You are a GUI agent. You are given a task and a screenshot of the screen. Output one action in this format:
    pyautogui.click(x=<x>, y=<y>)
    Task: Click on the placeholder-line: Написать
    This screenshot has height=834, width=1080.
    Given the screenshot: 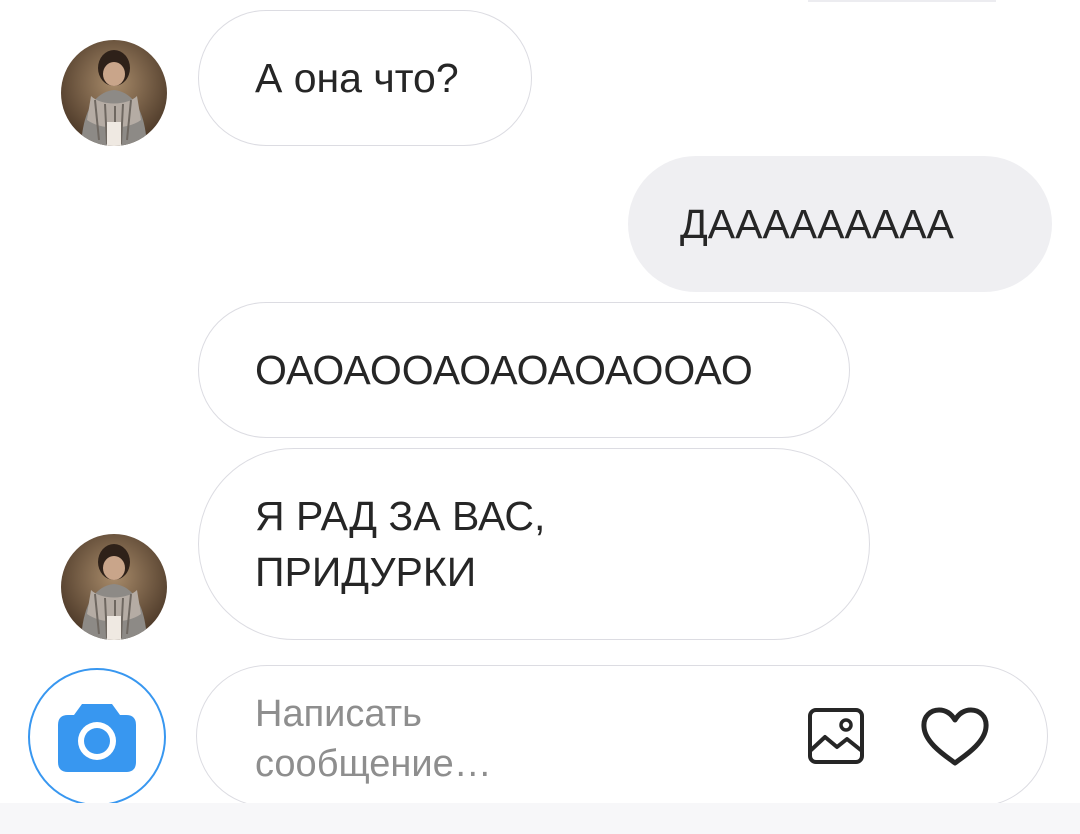 What is the action you would take?
    pyautogui.click(x=338, y=714)
    